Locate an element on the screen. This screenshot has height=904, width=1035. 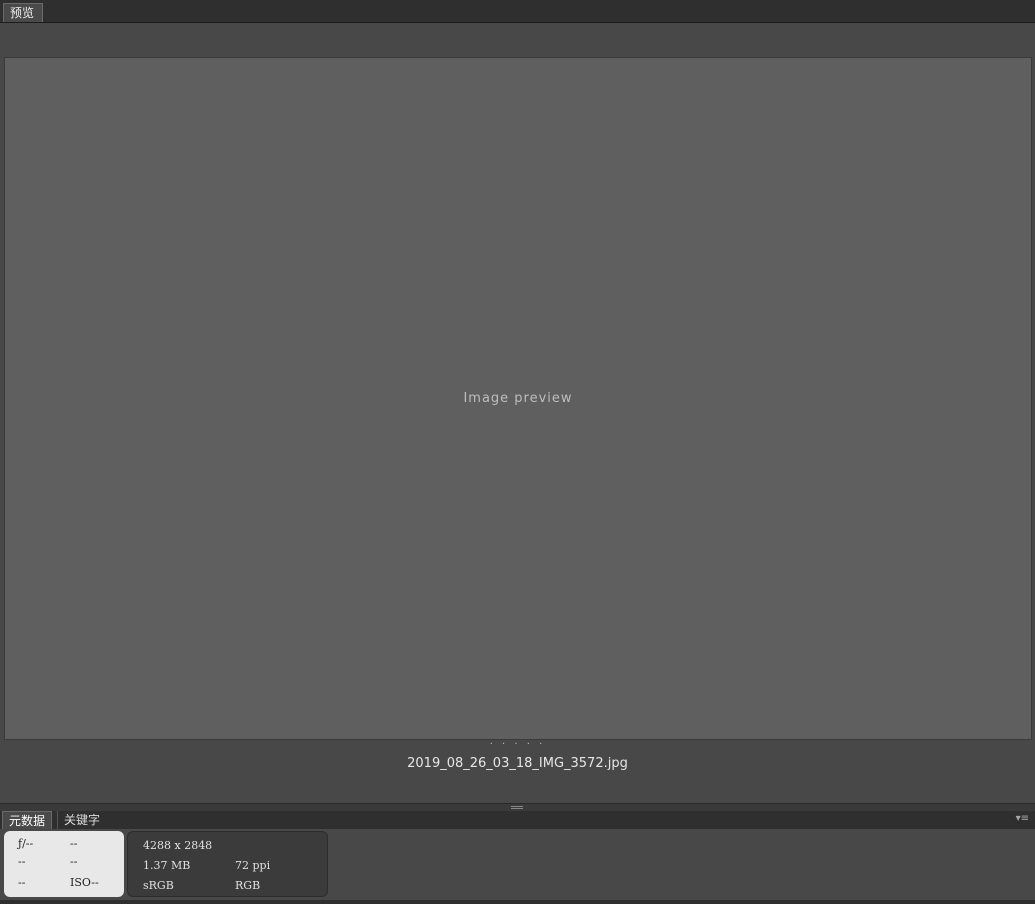
metadata-tab-bar: 元数据 关键字 ▾≡ is located at coordinates (517, 820).